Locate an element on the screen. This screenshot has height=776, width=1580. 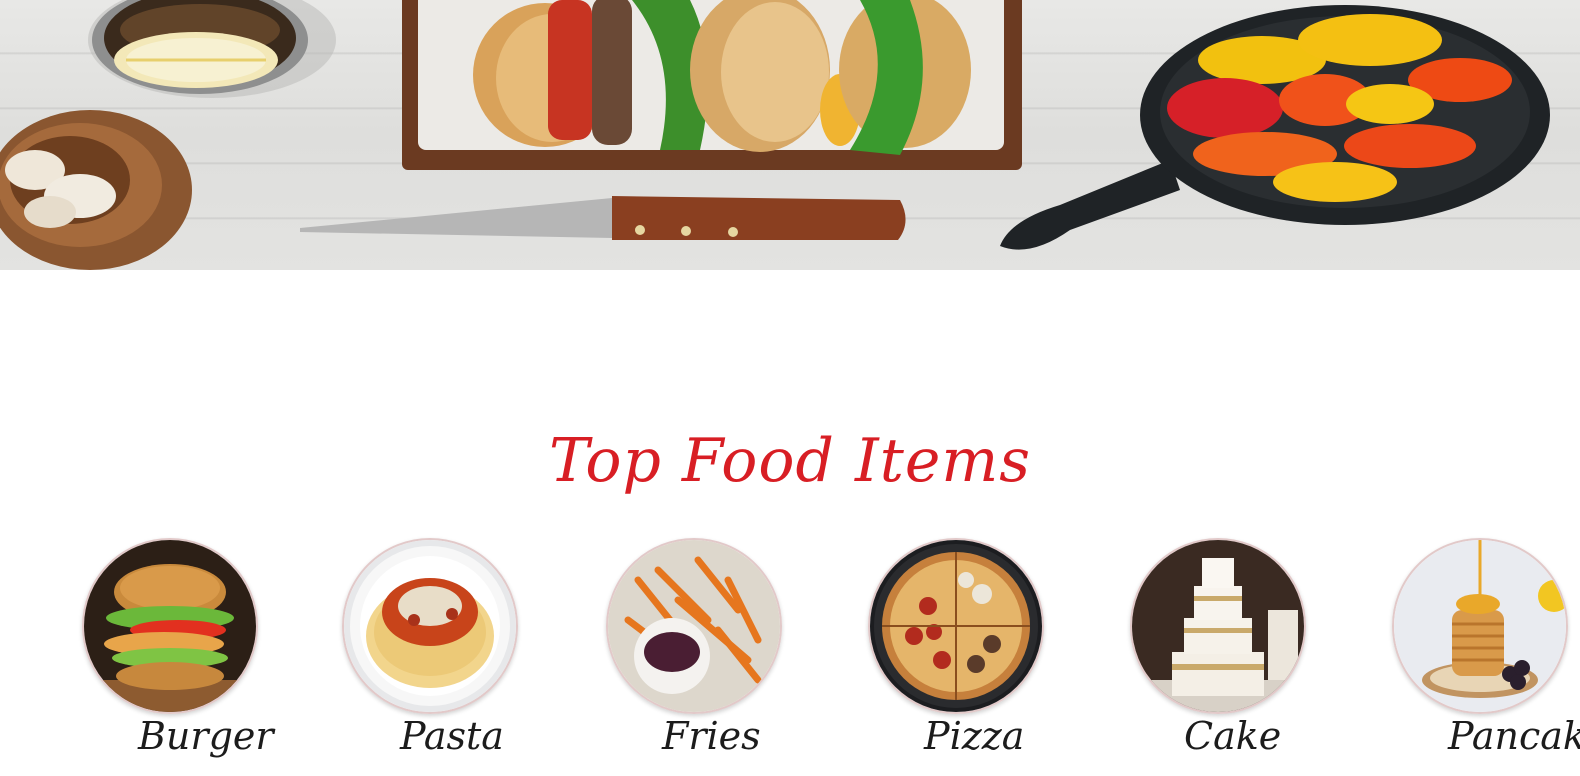
food-item-pizza: Pizza is located at coordinates (998, 657).